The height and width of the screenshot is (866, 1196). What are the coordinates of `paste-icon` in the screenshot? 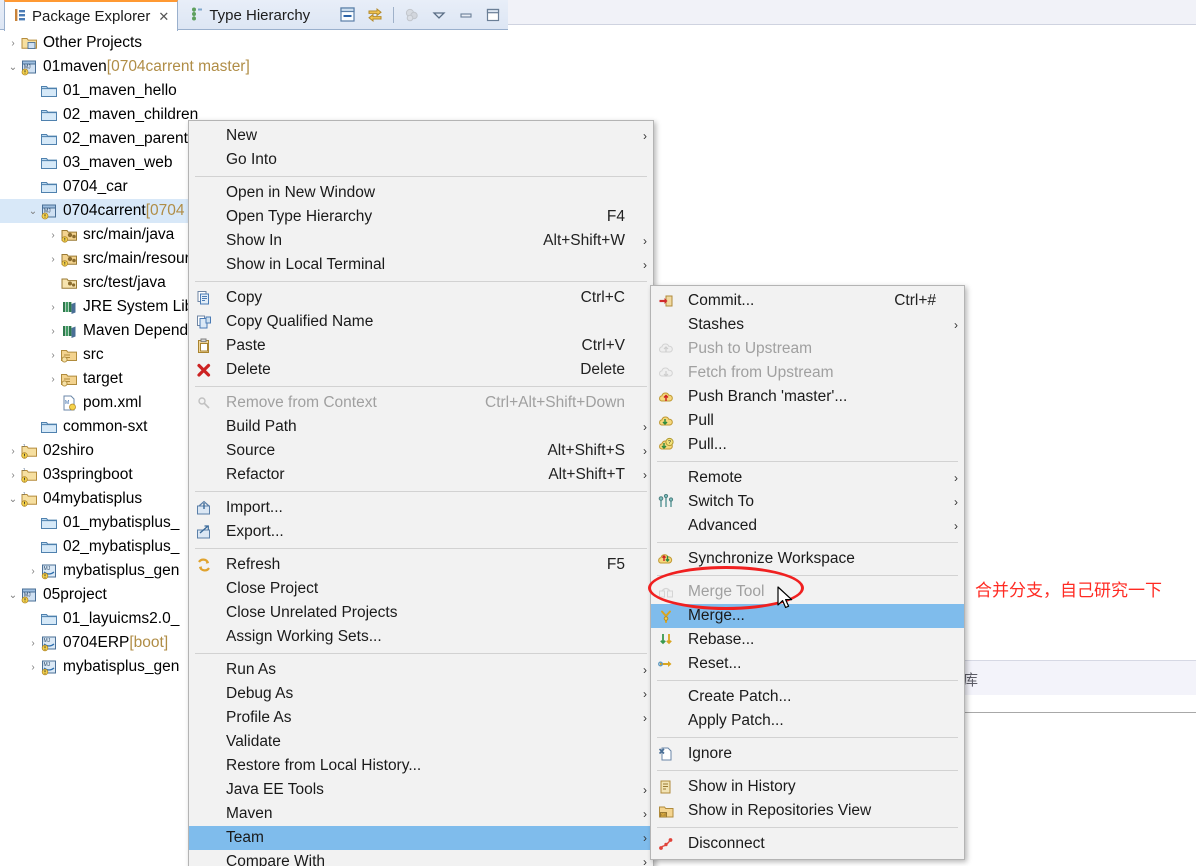 It's located at (204, 346).